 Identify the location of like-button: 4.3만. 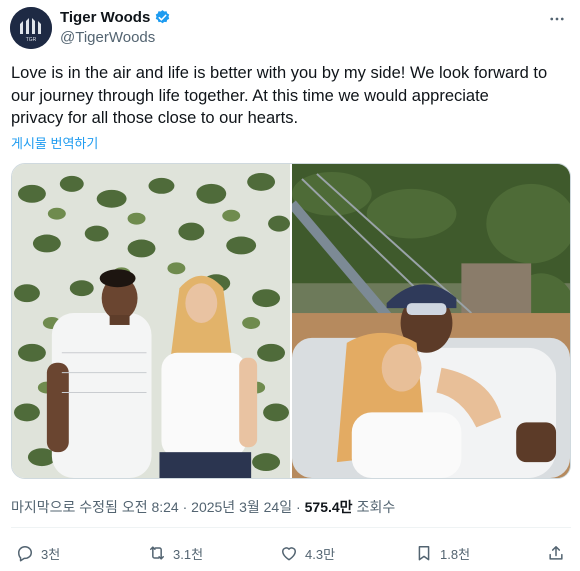
(307, 553).